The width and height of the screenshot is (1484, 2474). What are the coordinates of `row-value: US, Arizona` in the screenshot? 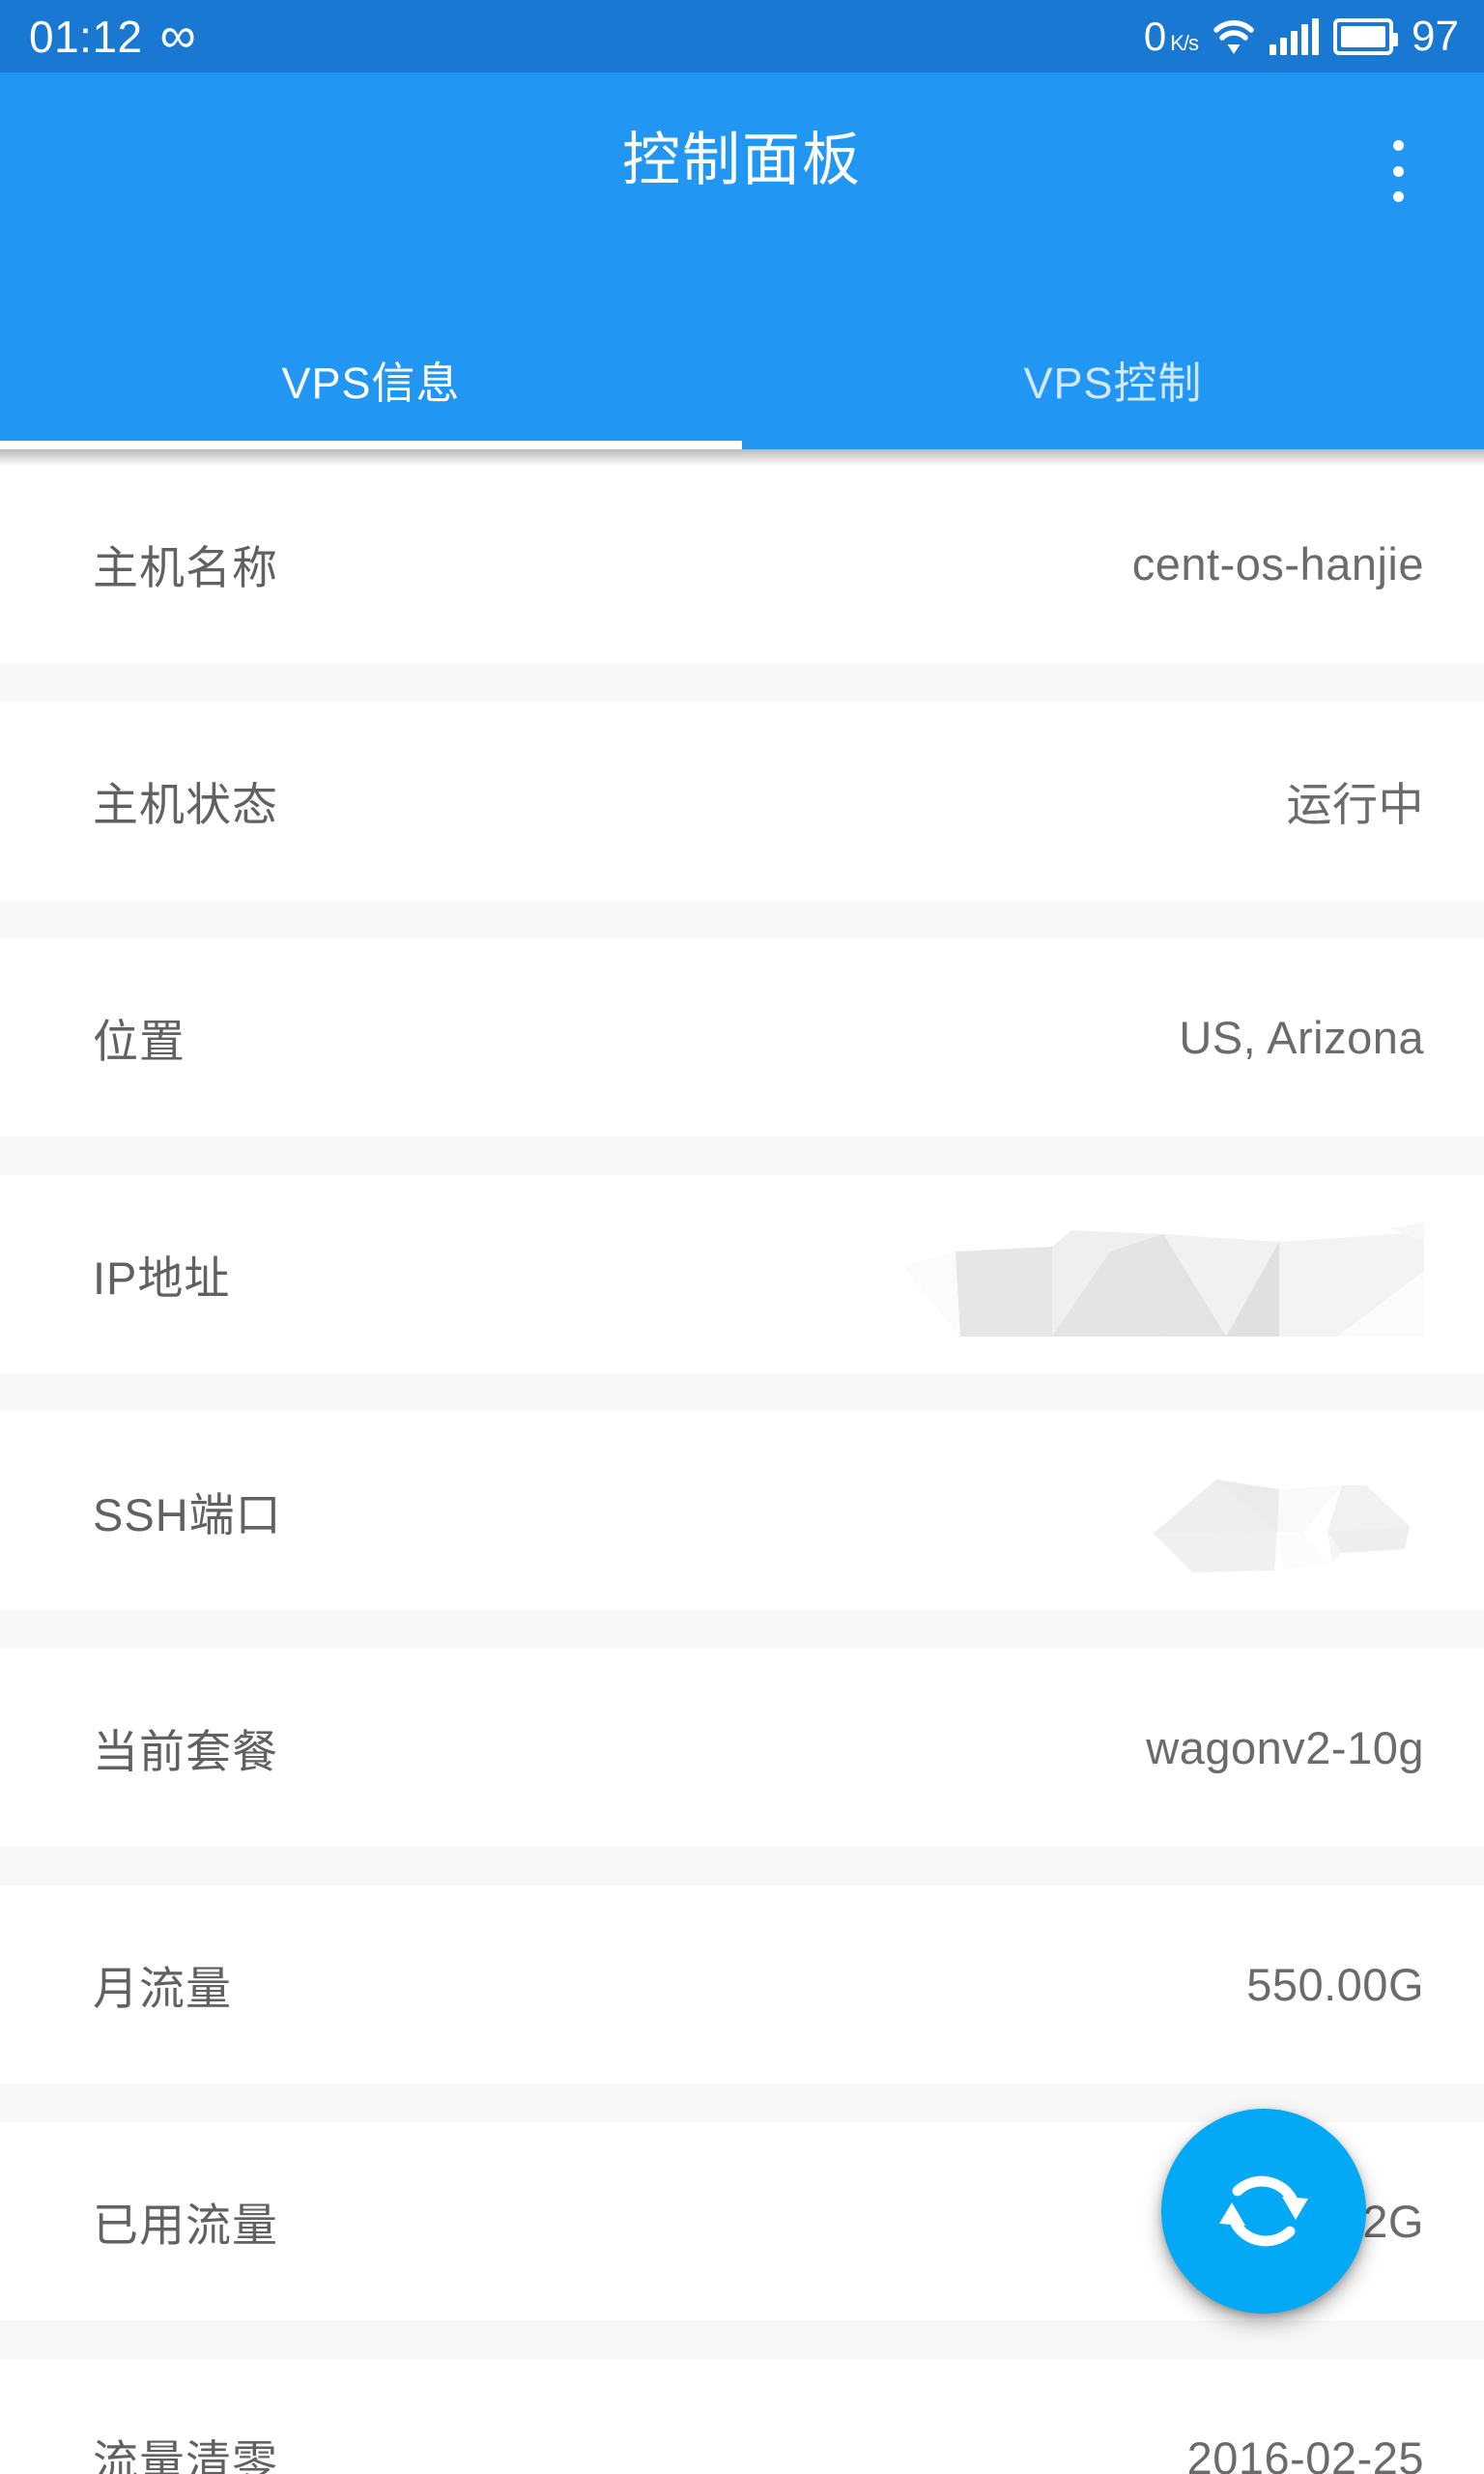 It's located at (1302, 1038).